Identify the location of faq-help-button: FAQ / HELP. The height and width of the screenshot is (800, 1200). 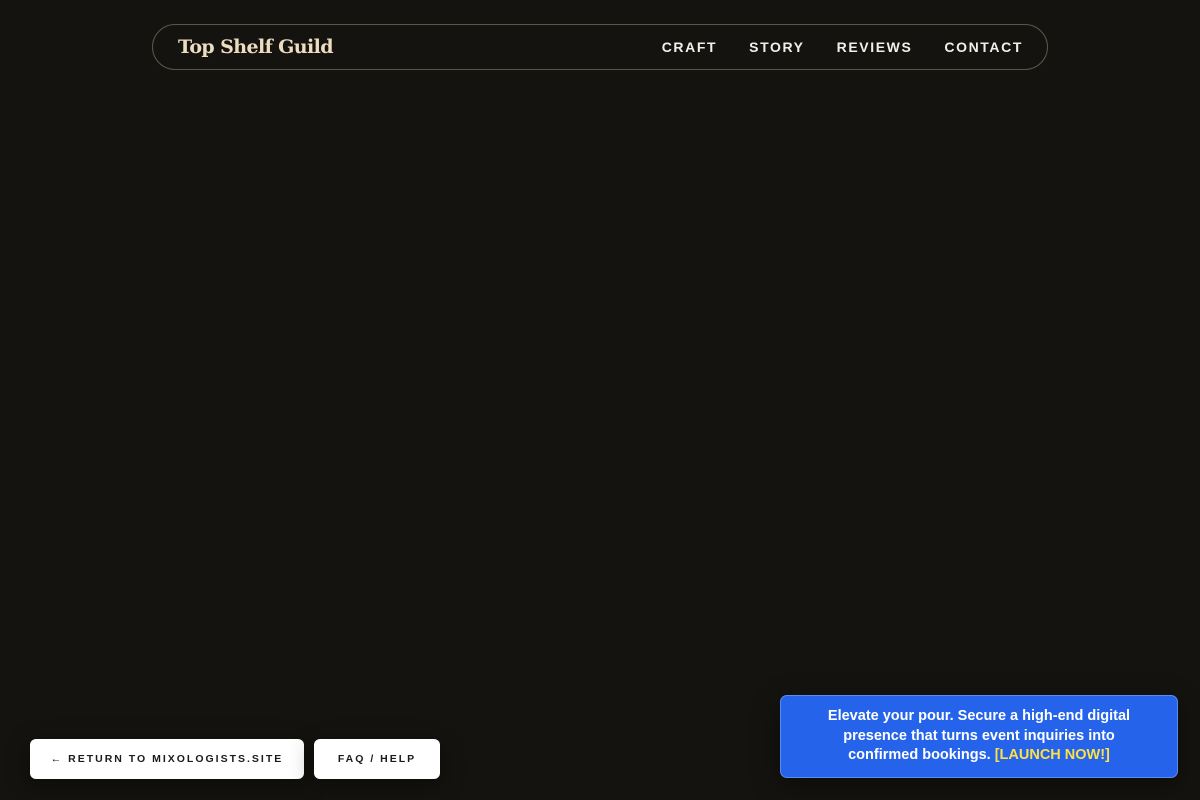
(377, 759).